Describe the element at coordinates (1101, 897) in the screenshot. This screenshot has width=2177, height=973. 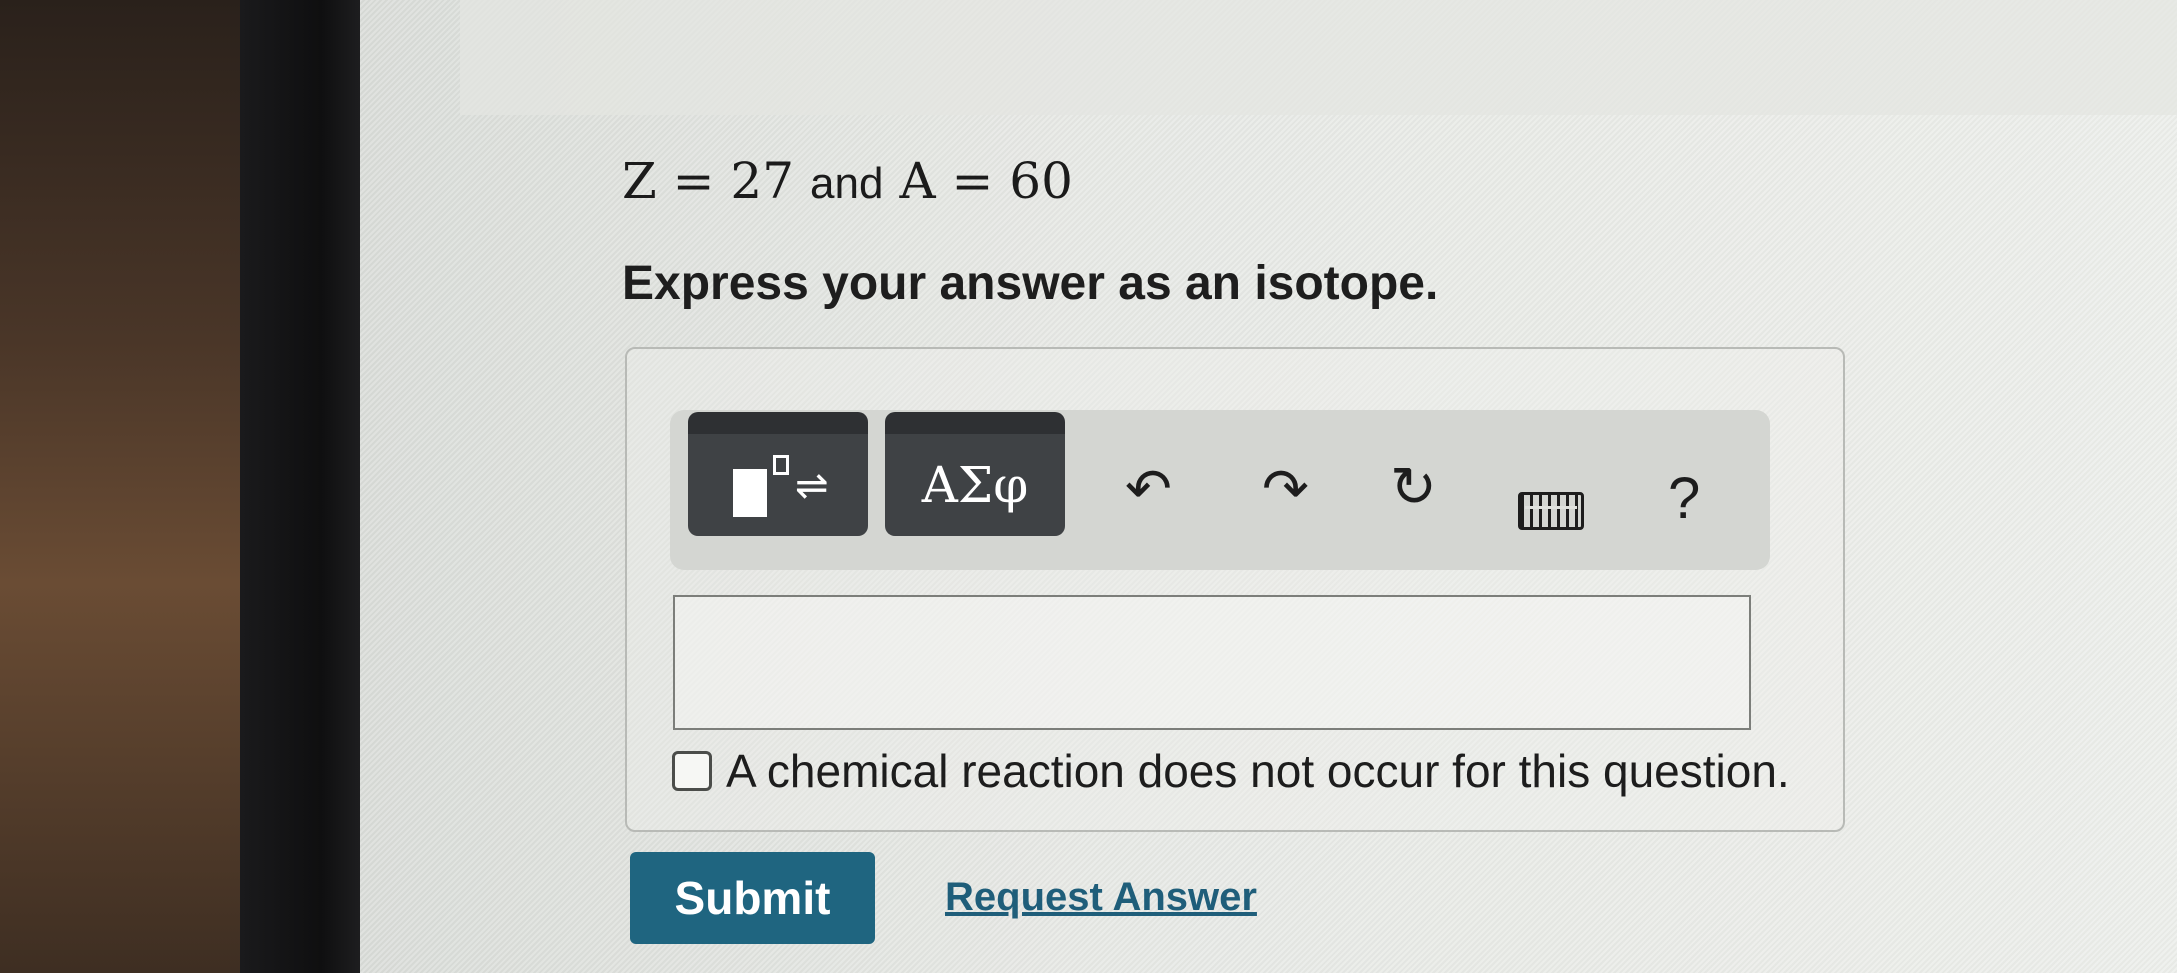
I see `request-answer-link: Request Answer` at that location.